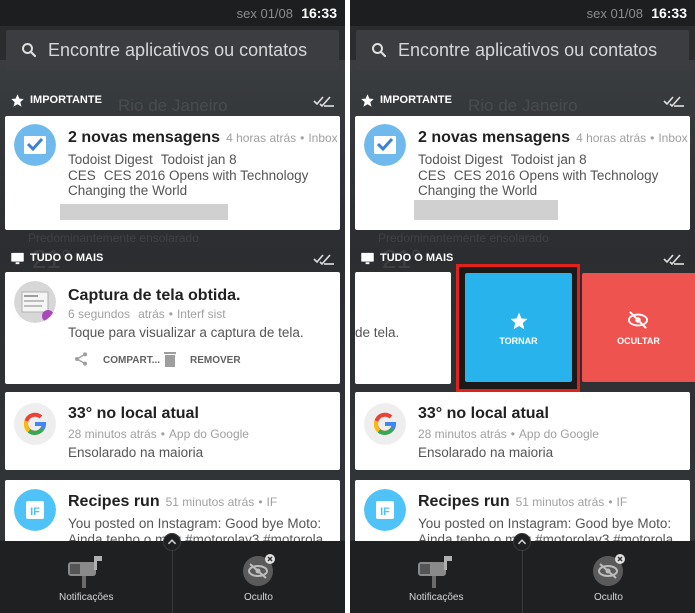 The image size is (695, 613). Describe the element at coordinates (81, 359) in the screenshot. I see `share-icon` at that location.